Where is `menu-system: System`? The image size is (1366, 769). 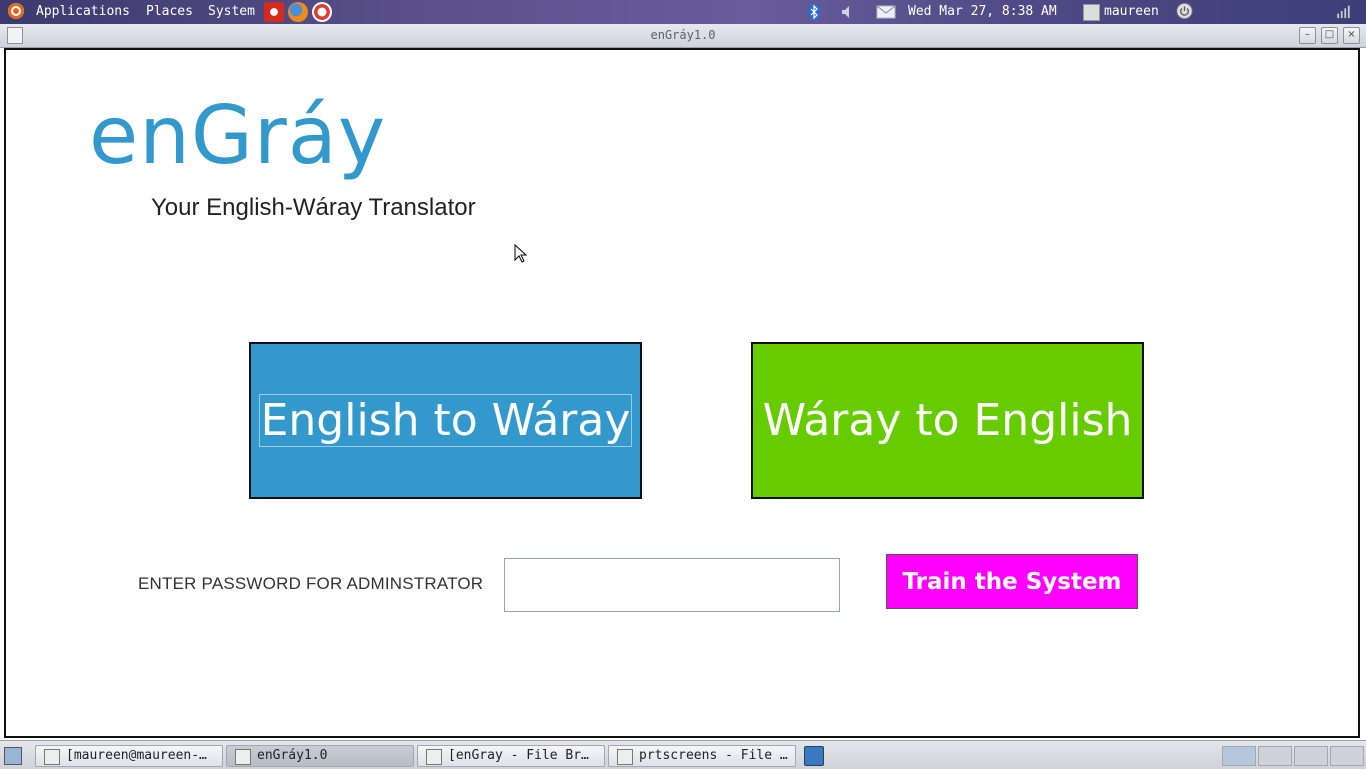 menu-system: System is located at coordinates (231, 12).